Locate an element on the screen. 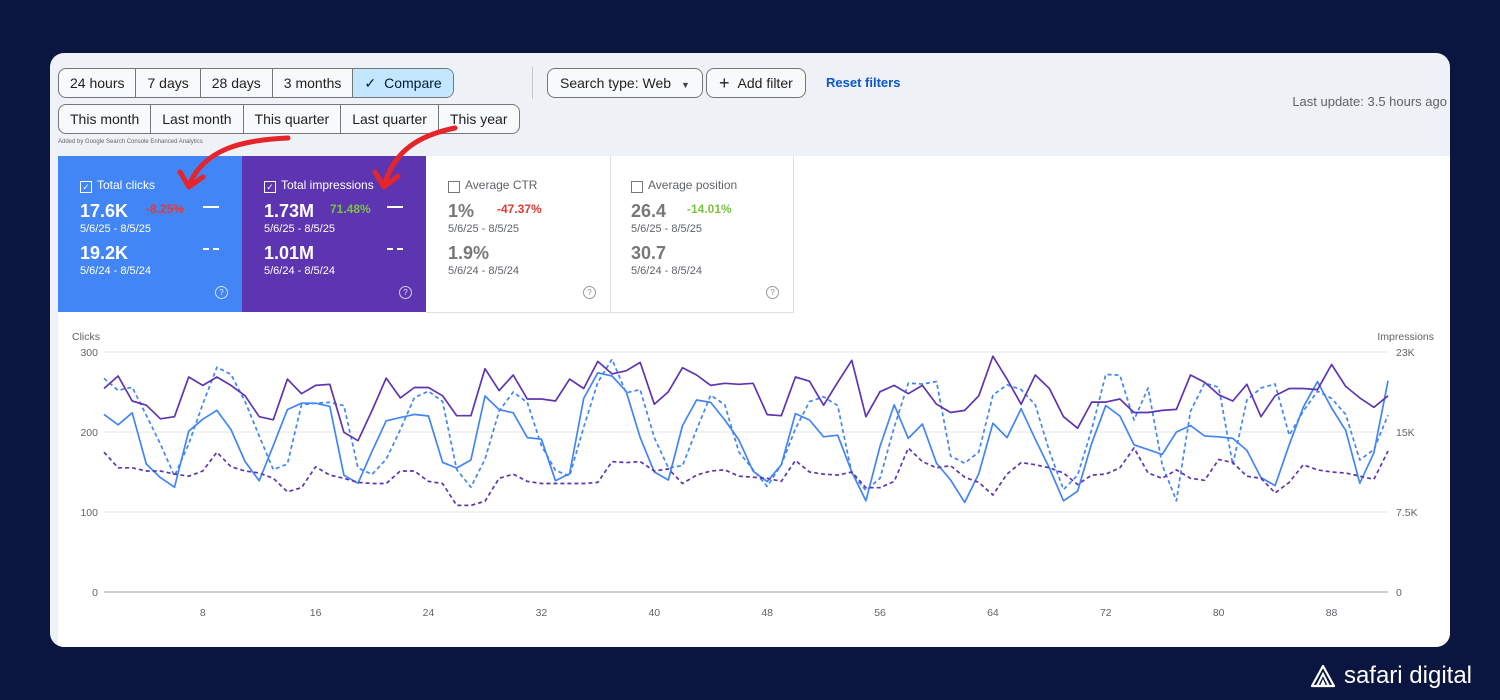 The height and width of the screenshot is (700, 1500). compare-this-quarter: This quarter is located at coordinates (293, 119).